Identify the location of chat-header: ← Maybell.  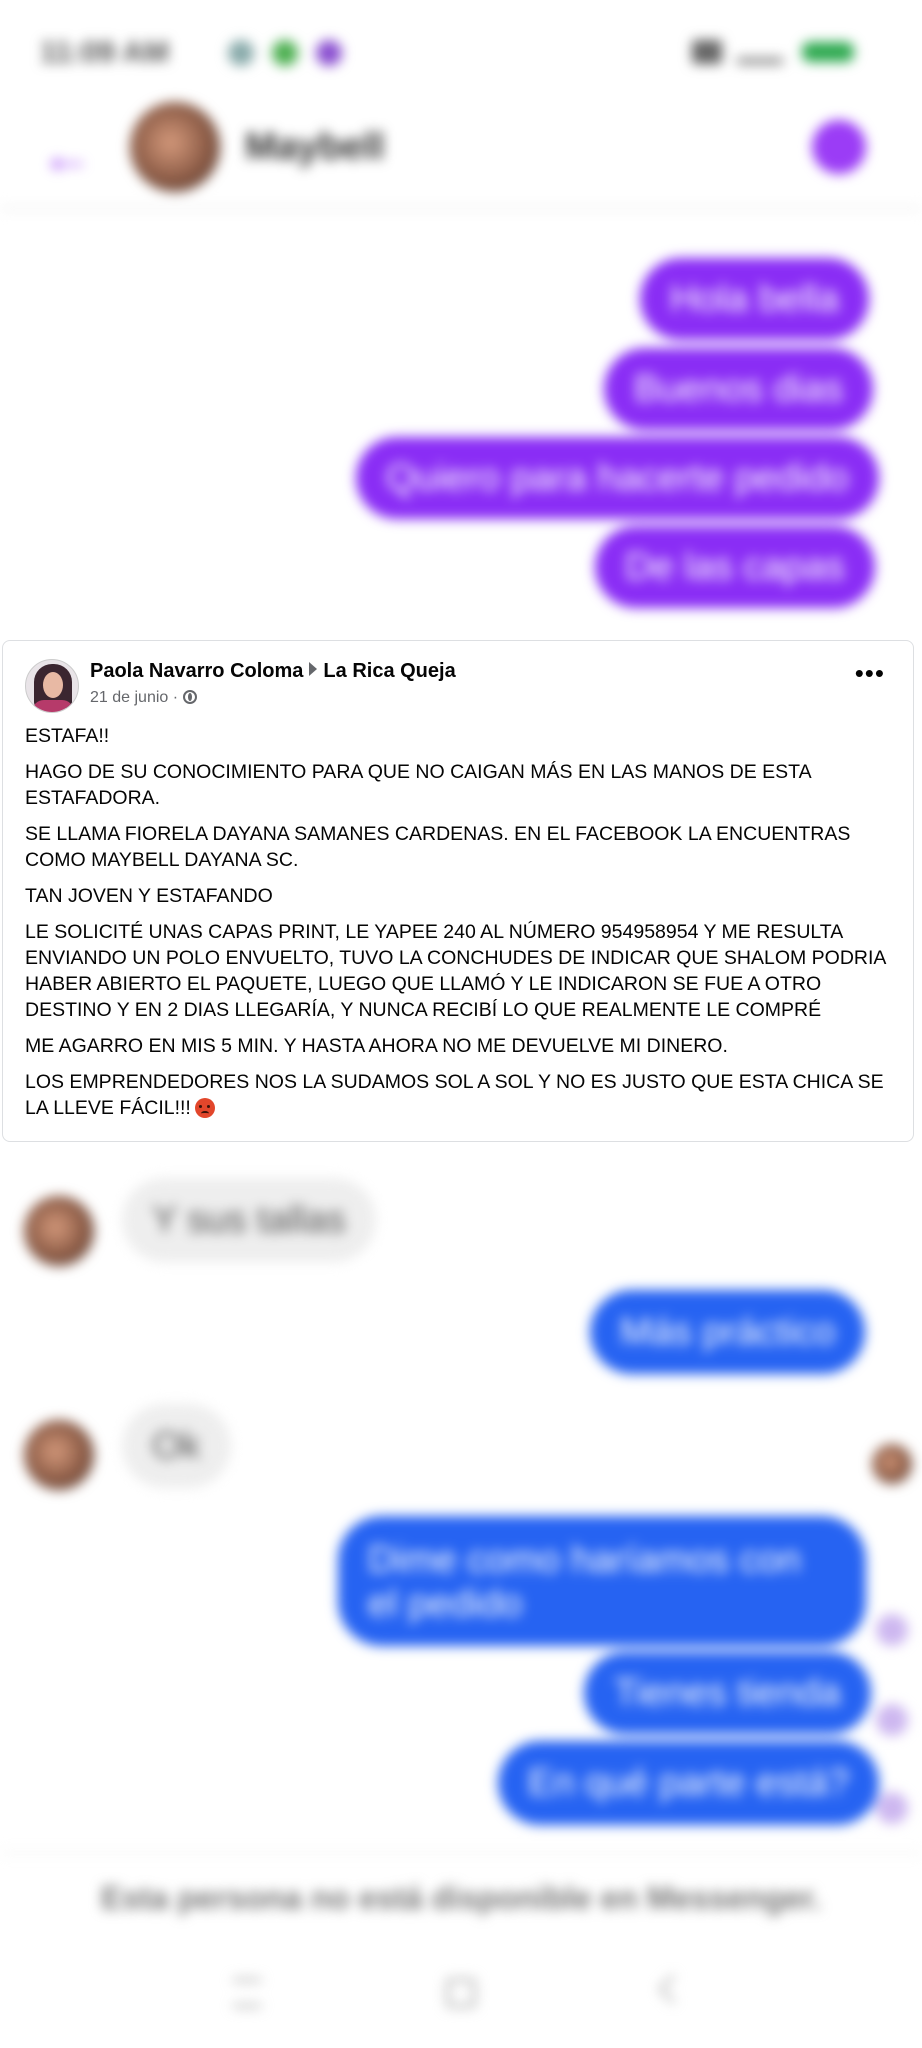
(461, 155).